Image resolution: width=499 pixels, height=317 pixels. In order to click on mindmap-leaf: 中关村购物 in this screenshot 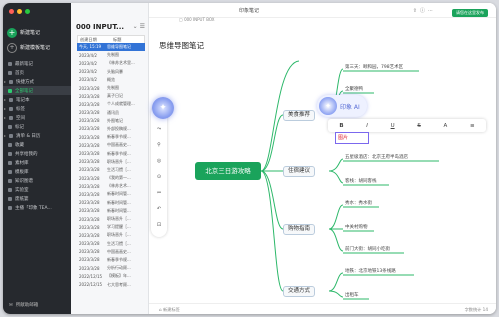, I will do `click(356, 227)`.